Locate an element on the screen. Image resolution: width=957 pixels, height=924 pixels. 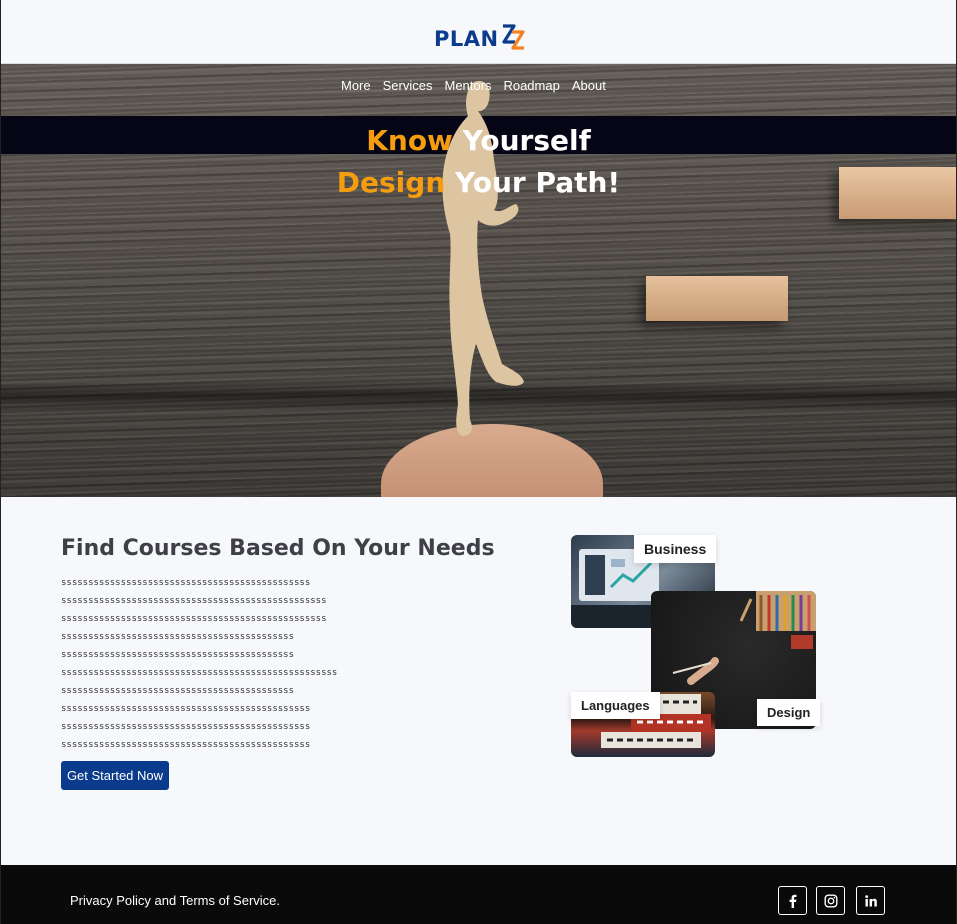
hero-text-your-path: Your Path! is located at coordinates (533, 182).